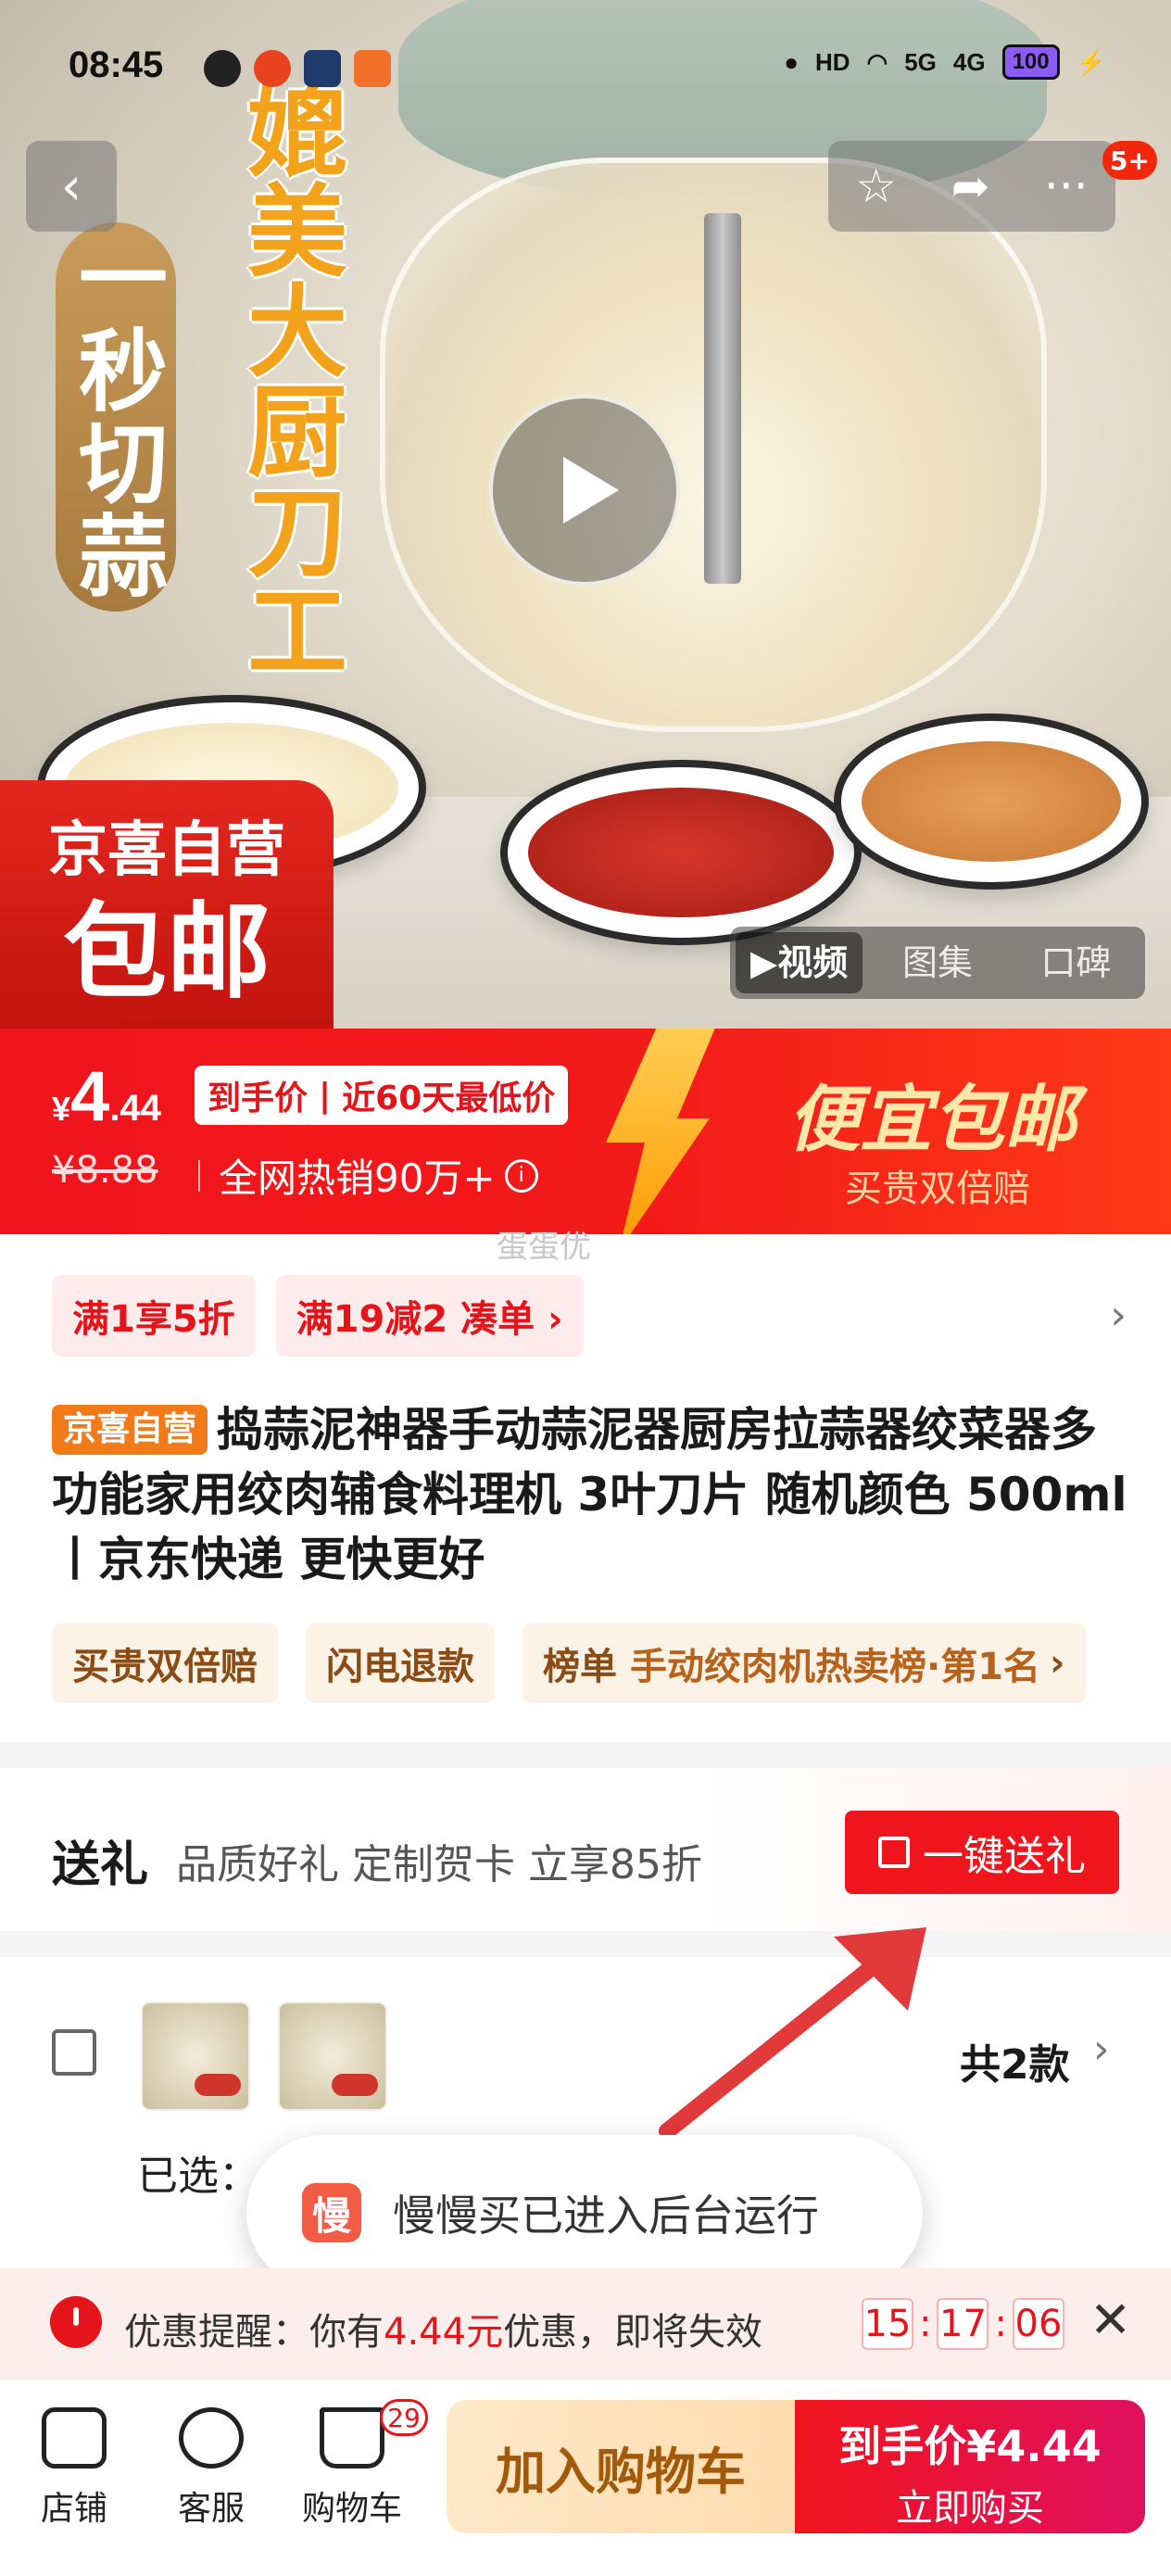  I want to click on carrot-plate-image, so click(992, 802).